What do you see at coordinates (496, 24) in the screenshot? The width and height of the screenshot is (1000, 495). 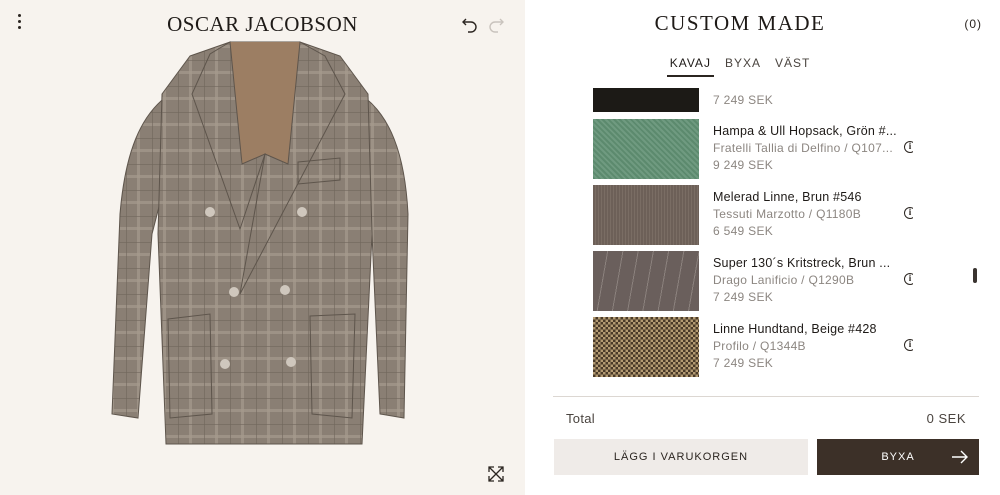 I see `redo-icon` at bounding box center [496, 24].